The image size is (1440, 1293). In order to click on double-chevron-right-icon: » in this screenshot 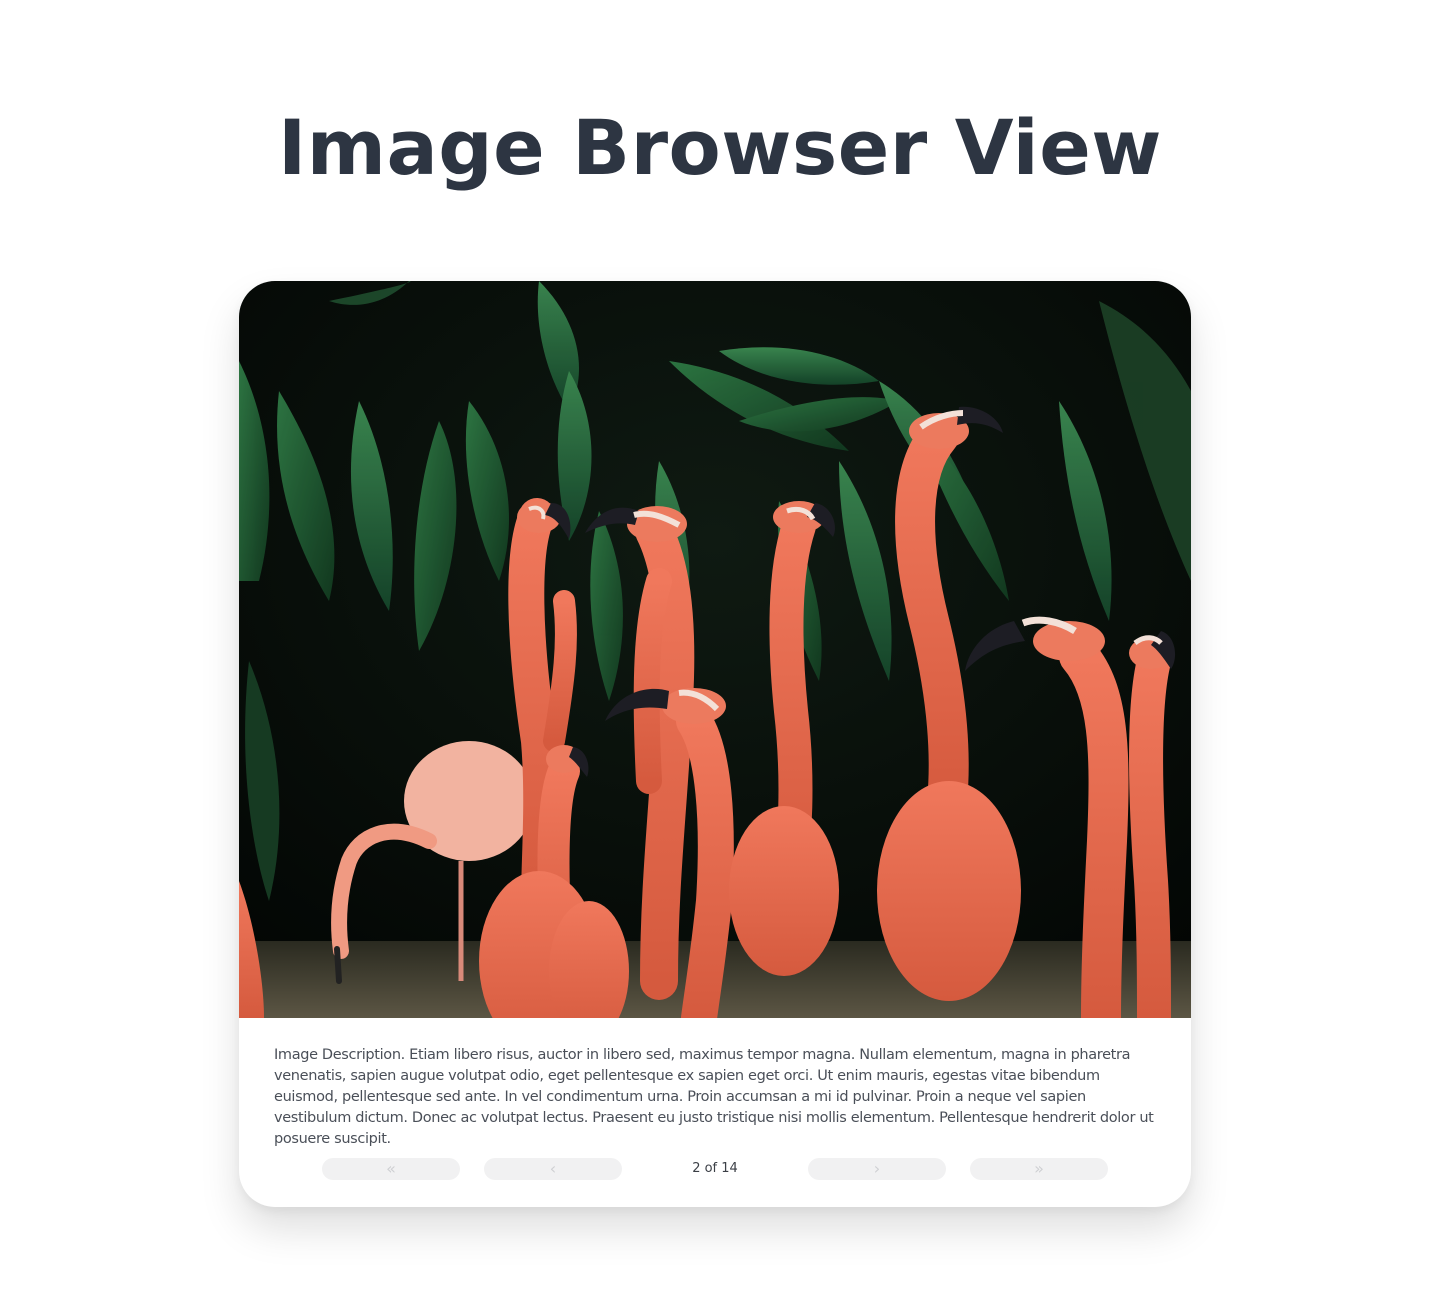, I will do `click(1039, 1168)`.